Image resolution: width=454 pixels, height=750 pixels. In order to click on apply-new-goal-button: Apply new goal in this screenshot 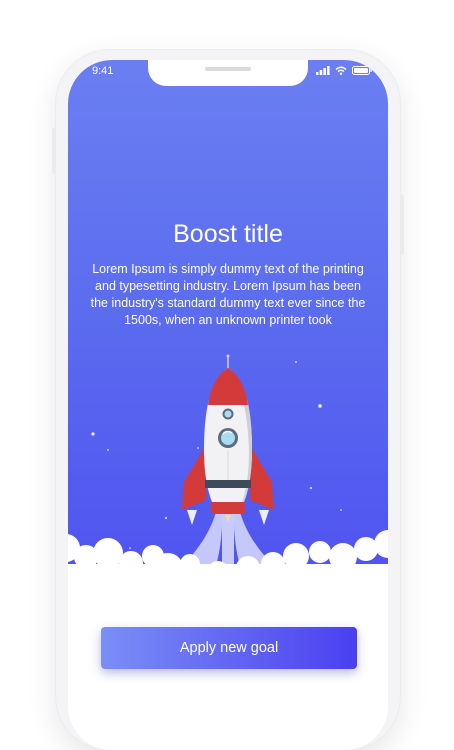, I will do `click(229, 648)`.